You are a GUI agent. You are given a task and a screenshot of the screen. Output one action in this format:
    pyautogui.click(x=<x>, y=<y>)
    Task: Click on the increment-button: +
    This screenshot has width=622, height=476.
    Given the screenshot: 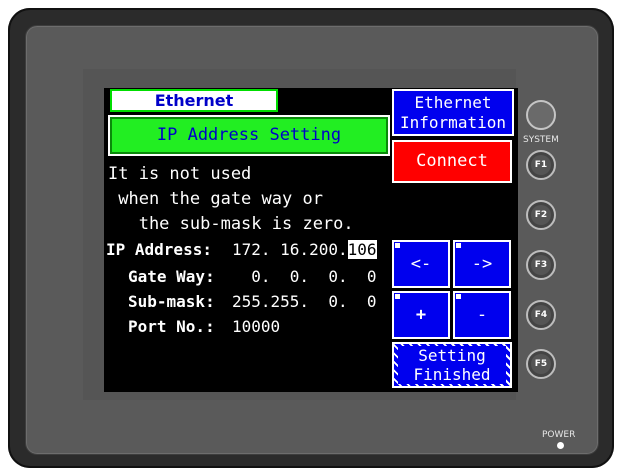 What is the action you would take?
    pyautogui.click(x=421, y=315)
    